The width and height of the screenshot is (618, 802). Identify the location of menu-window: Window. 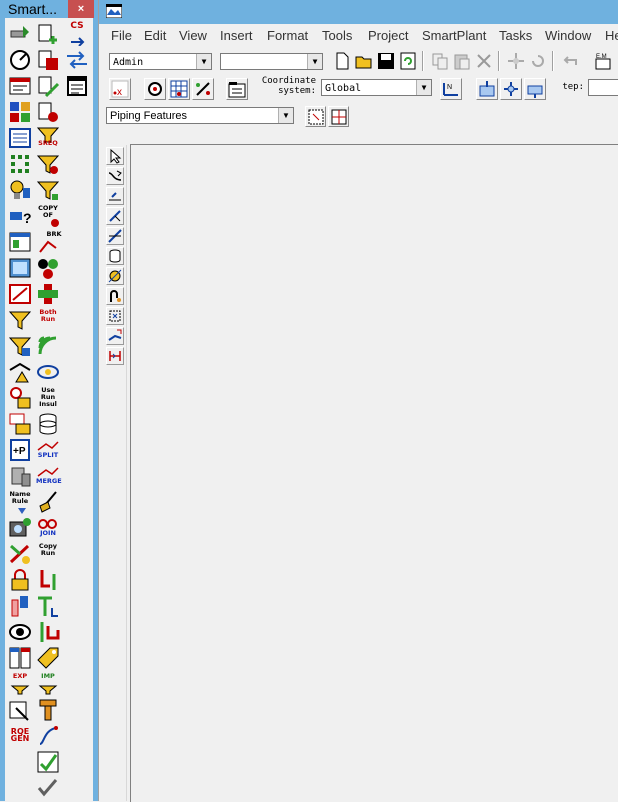
(568, 35).